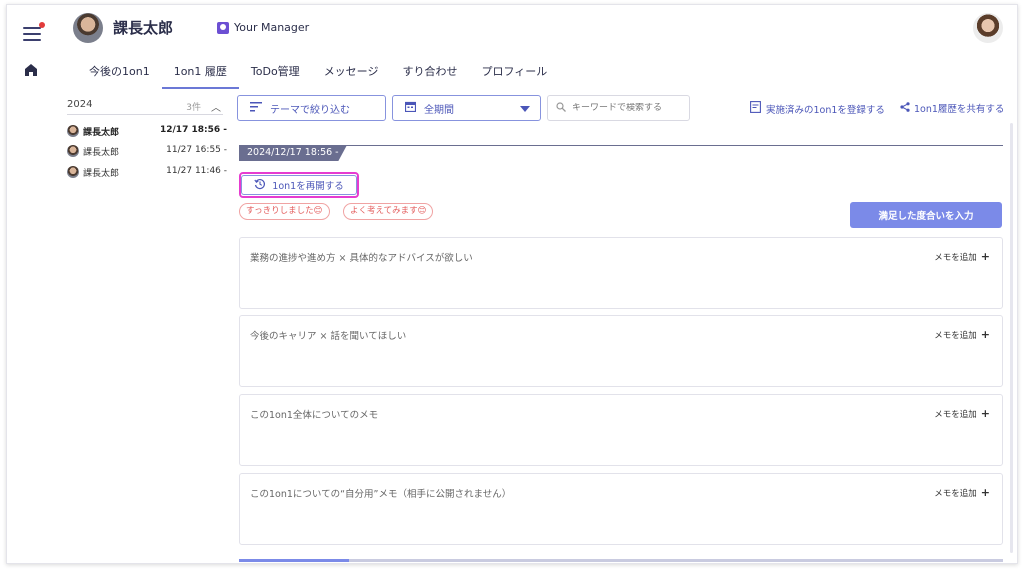 The image size is (1024, 569). I want to click on scrollbar, so click(1011, 338).